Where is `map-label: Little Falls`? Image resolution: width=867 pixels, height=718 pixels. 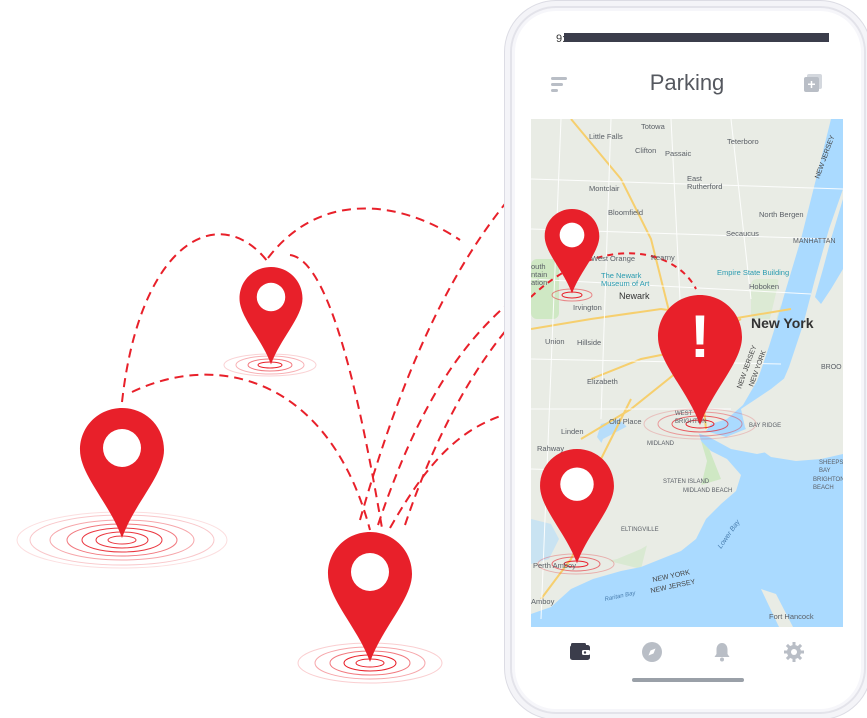 map-label: Little Falls is located at coordinates (606, 136).